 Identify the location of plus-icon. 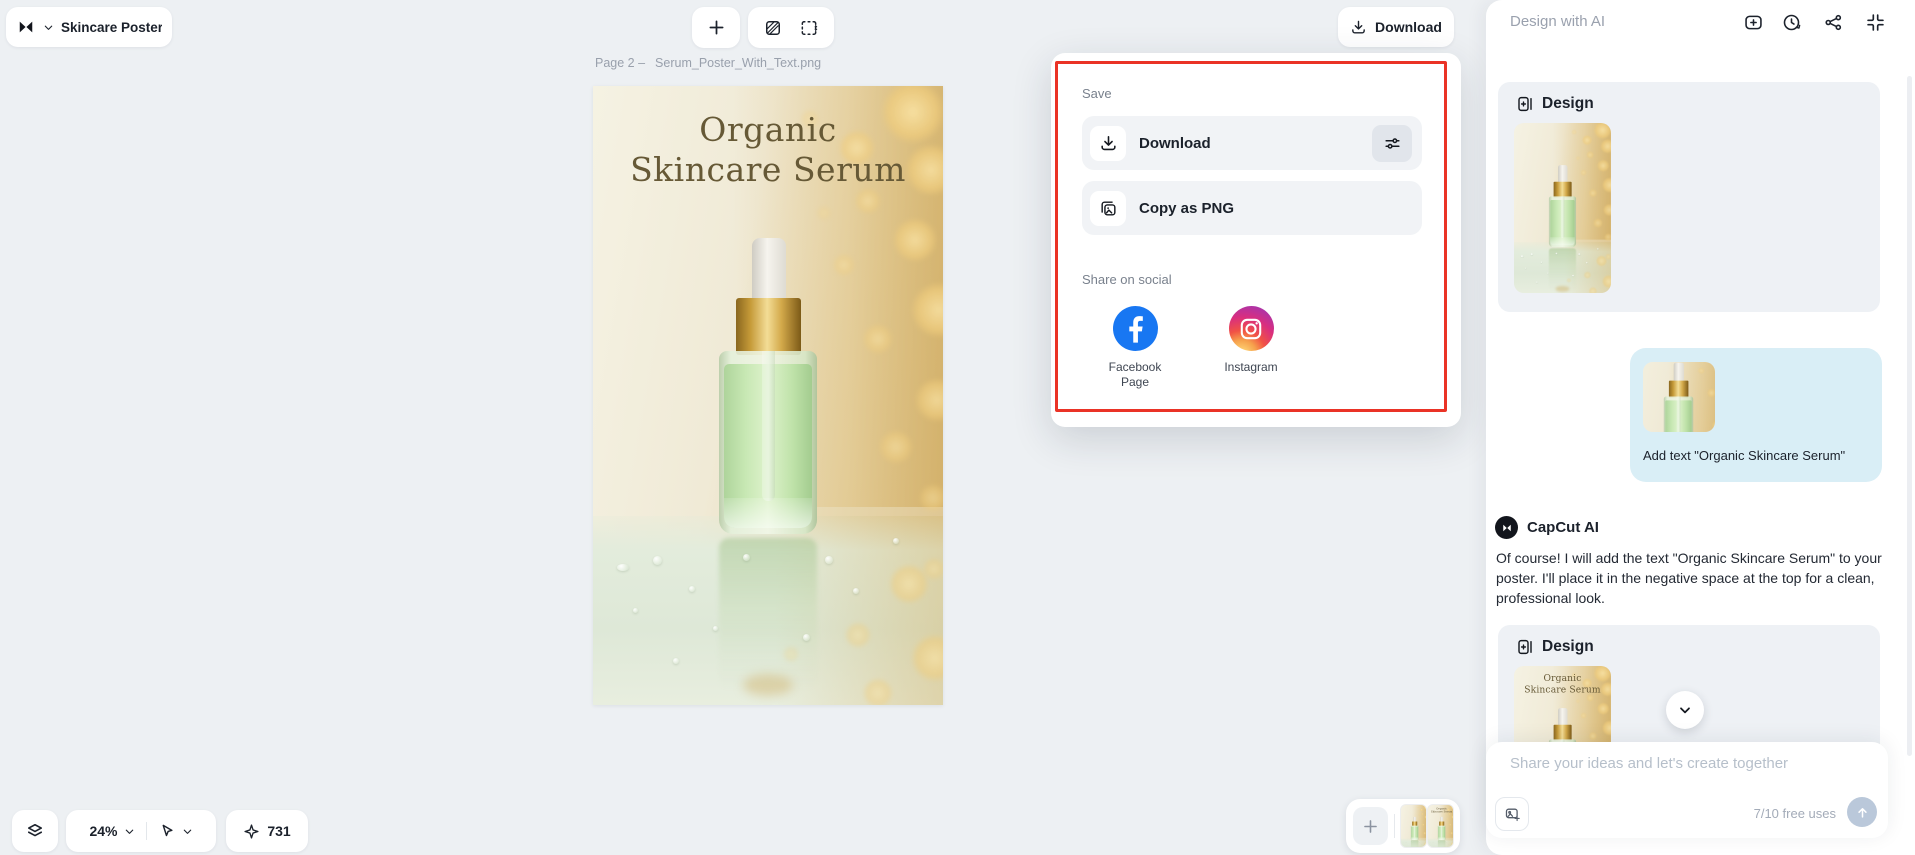
(716, 27).